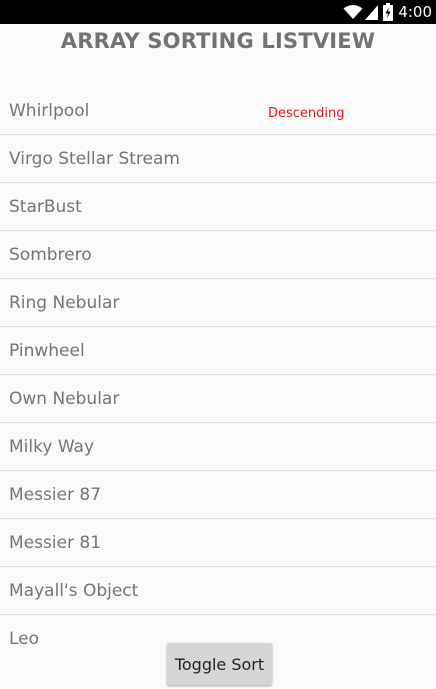  What do you see at coordinates (219, 664) in the screenshot?
I see `toggle-sort-button: Toggle Sort` at bounding box center [219, 664].